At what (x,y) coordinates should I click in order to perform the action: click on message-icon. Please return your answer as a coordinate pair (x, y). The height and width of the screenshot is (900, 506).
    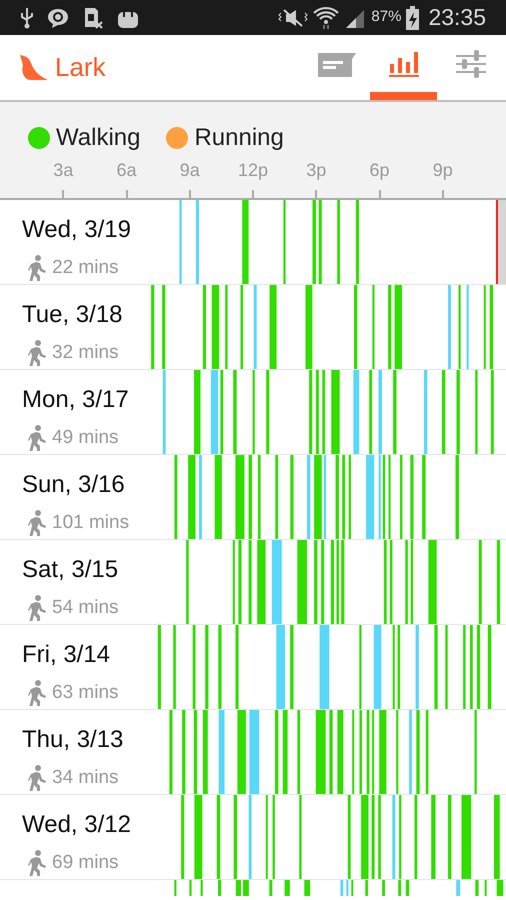
    Looking at the image, I should click on (337, 63).